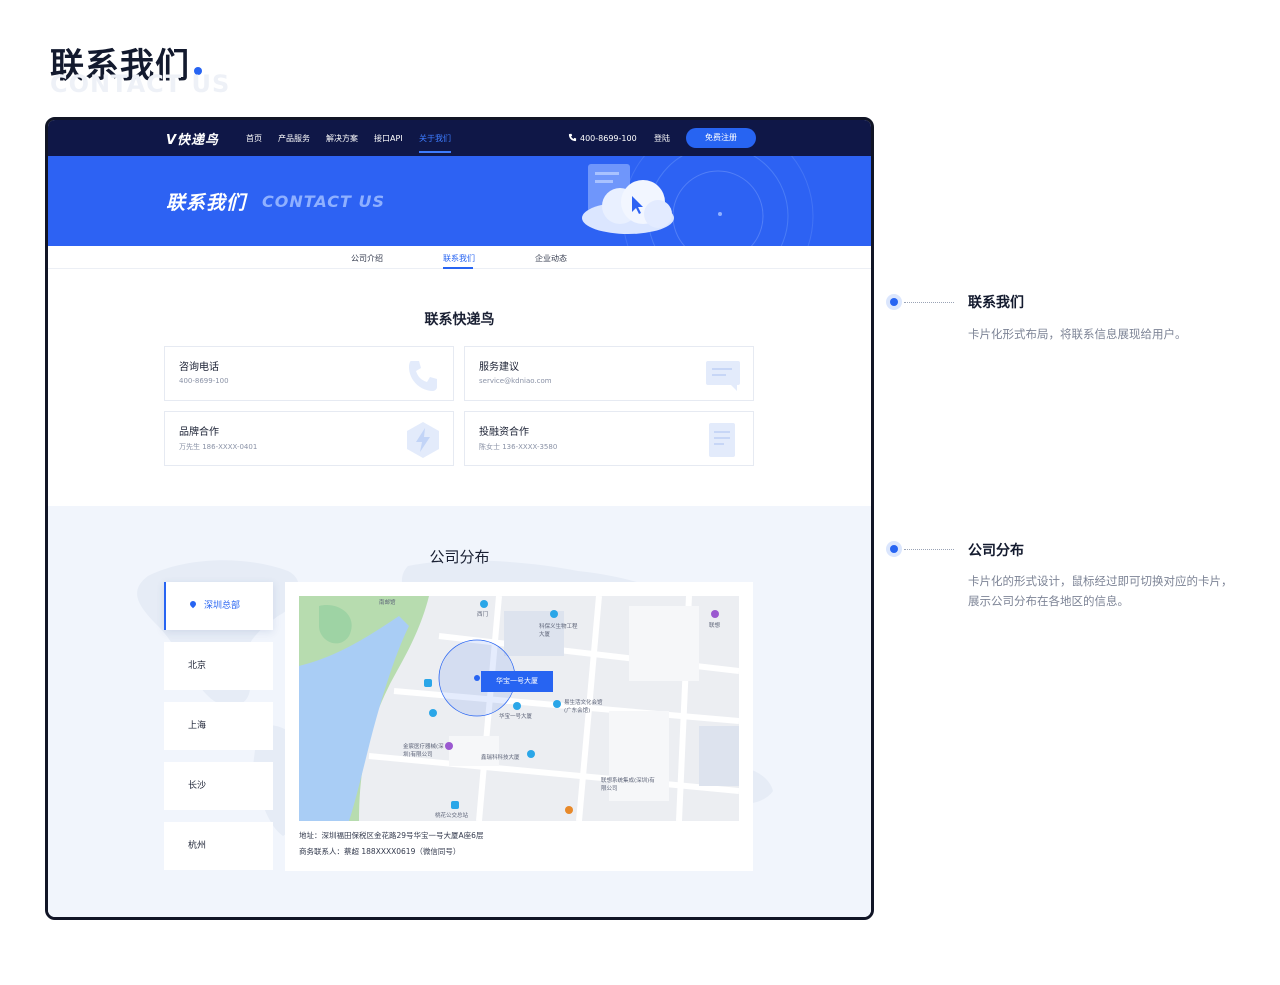  Describe the element at coordinates (483, 615) in the screenshot. I see `map-label: 西门` at that location.